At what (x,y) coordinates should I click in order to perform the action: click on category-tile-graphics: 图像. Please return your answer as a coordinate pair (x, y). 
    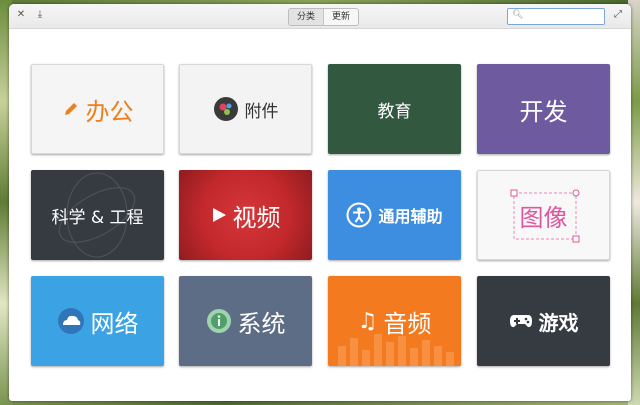
    Looking at the image, I should click on (543, 215).